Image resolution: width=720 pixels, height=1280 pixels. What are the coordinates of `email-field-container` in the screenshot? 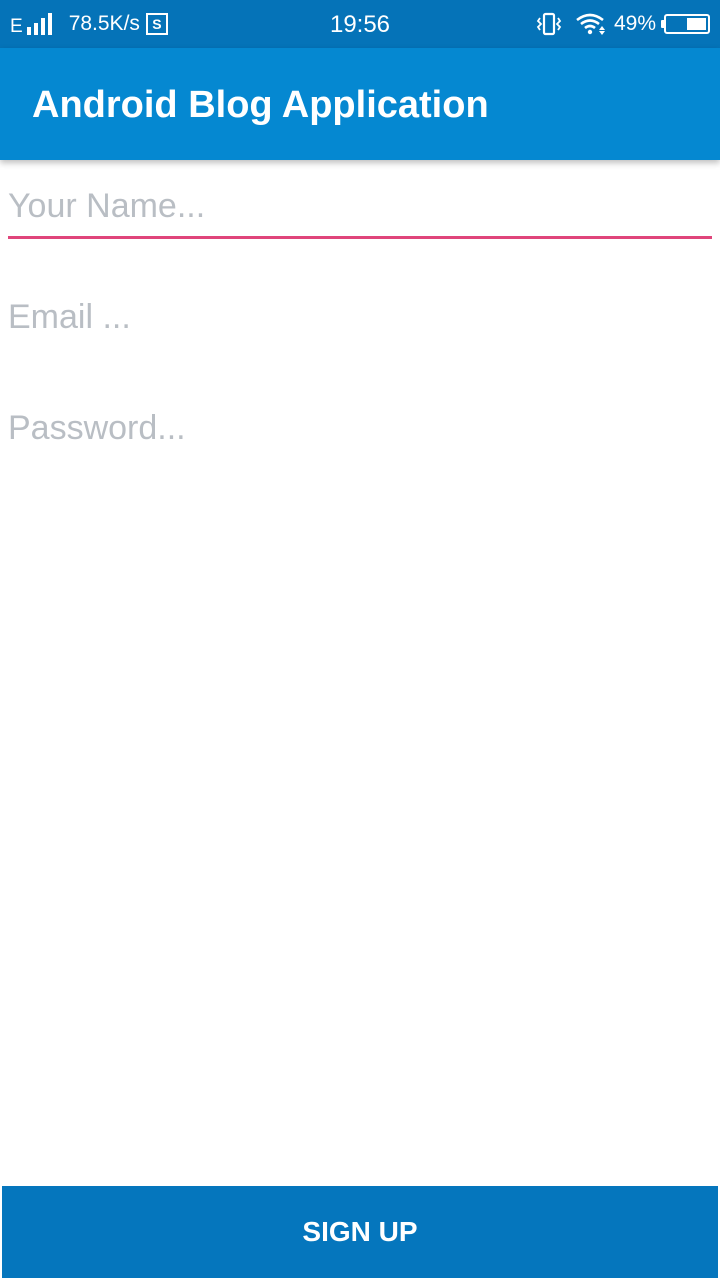 It's located at (360, 317).